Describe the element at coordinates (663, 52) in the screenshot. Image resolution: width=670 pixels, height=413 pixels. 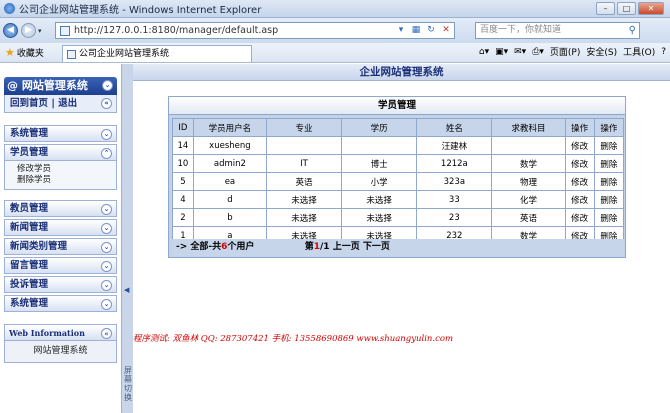
I see `help-icon: ?` at that location.